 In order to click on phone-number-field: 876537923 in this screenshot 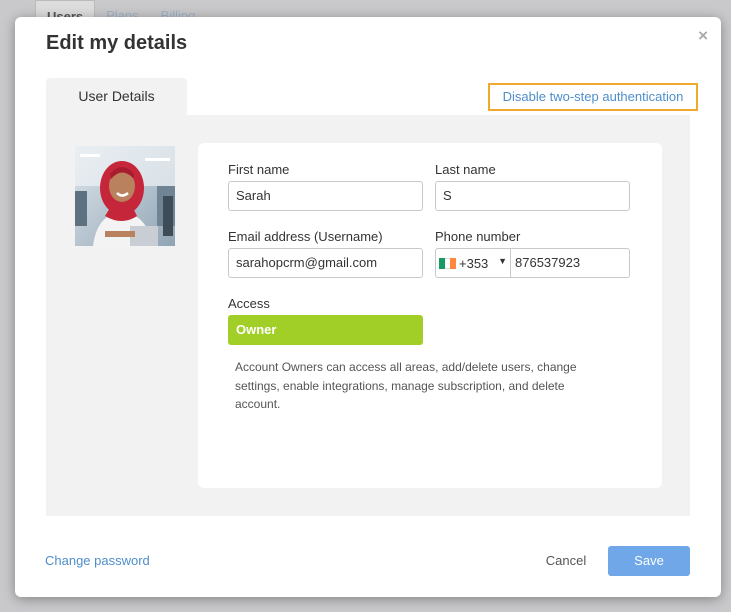, I will do `click(570, 263)`.